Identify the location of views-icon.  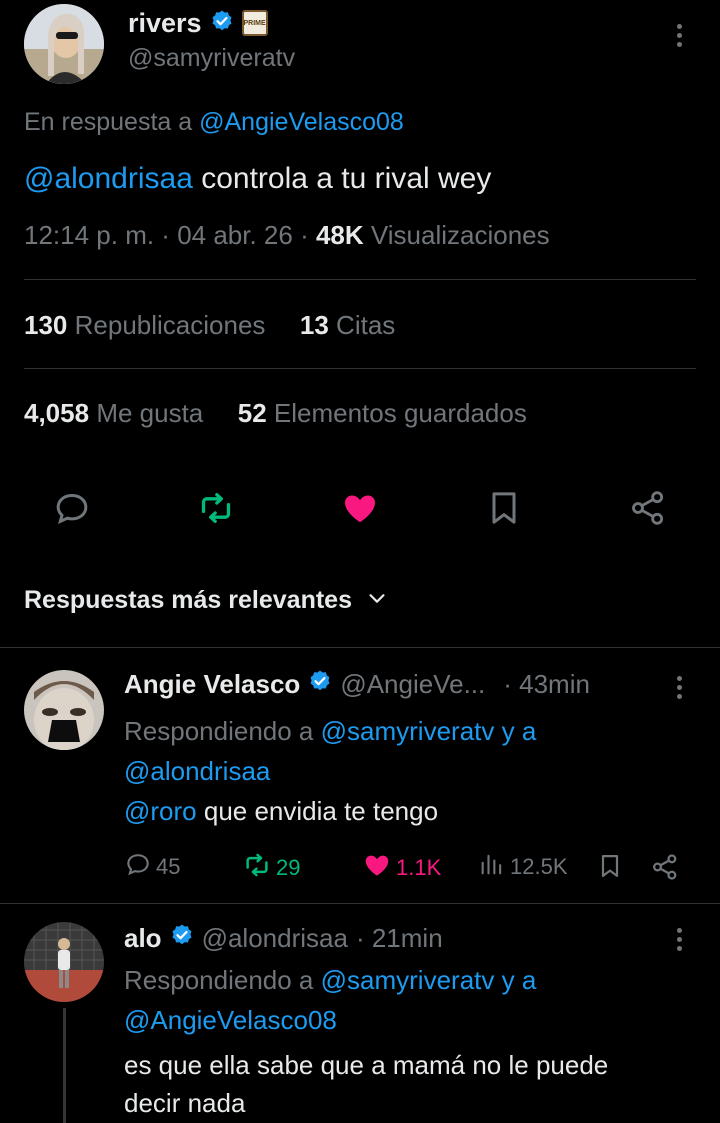
(492, 867).